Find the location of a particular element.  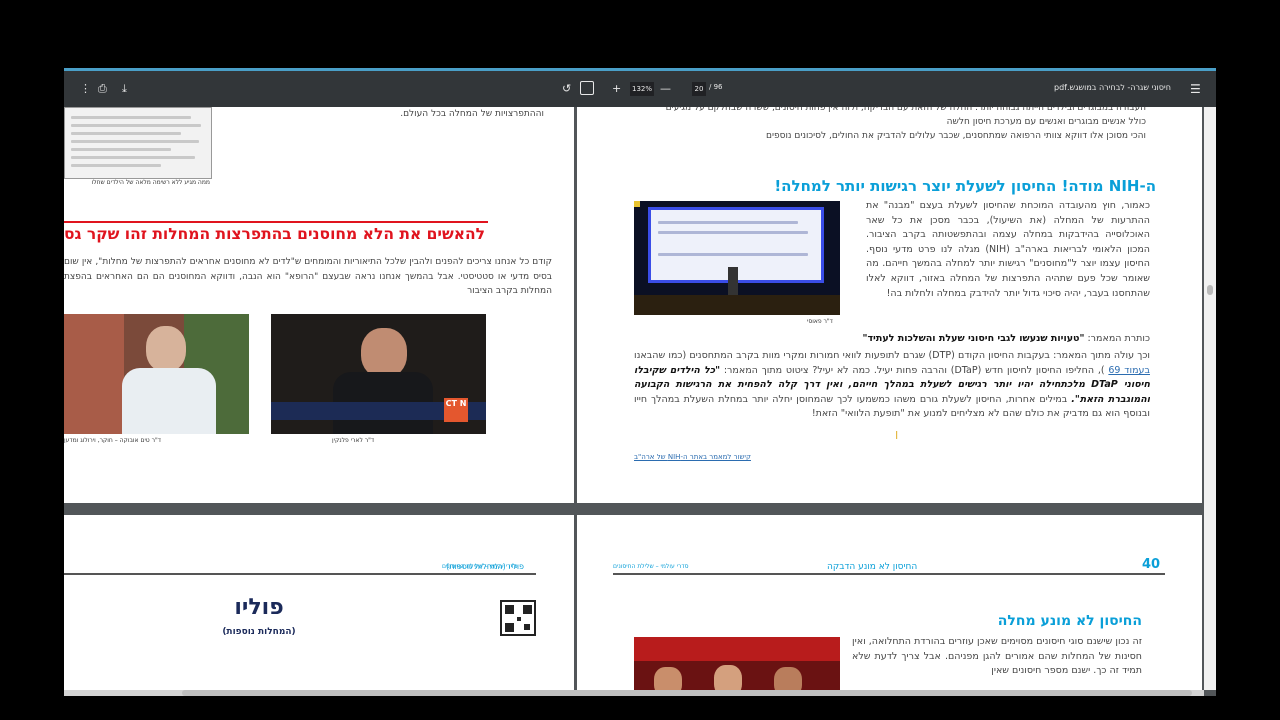

print-icon: ⎙ is located at coordinates (102, 89).